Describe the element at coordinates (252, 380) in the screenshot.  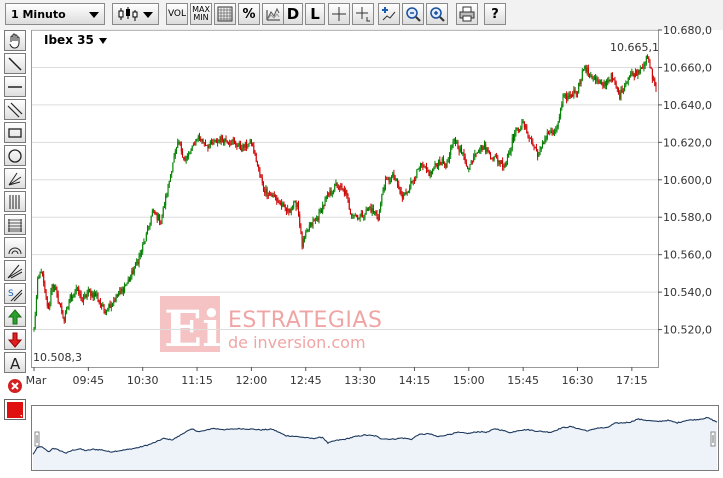
I see `x-tick-label: 12:00` at that location.